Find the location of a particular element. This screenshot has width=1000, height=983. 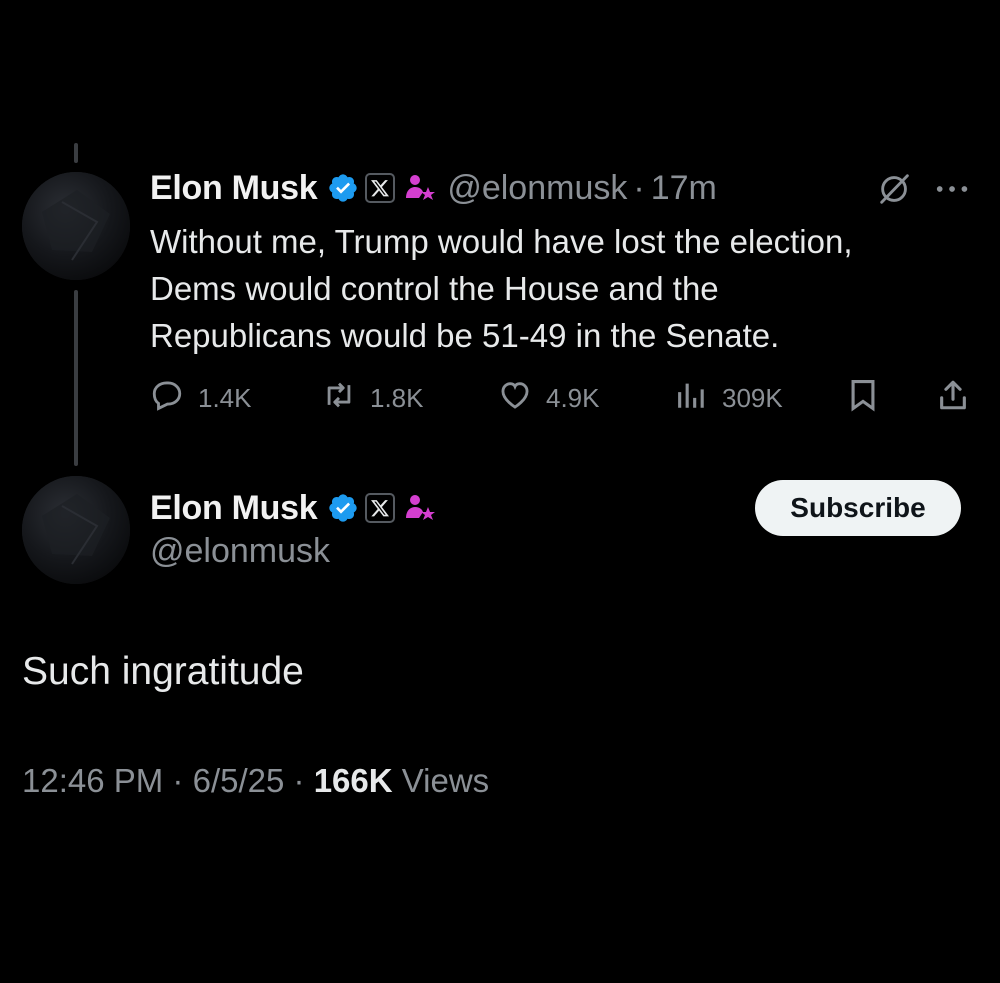

time-ago: 17m is located at coordinates (684, 188).